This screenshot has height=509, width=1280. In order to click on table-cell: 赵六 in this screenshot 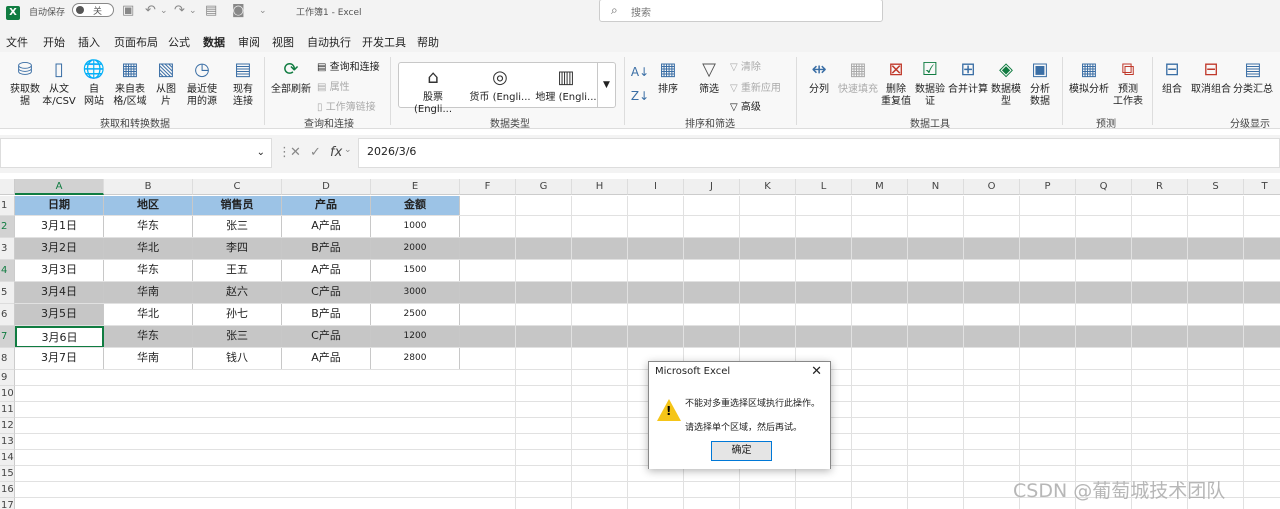, I will do `click(237, 293)`.